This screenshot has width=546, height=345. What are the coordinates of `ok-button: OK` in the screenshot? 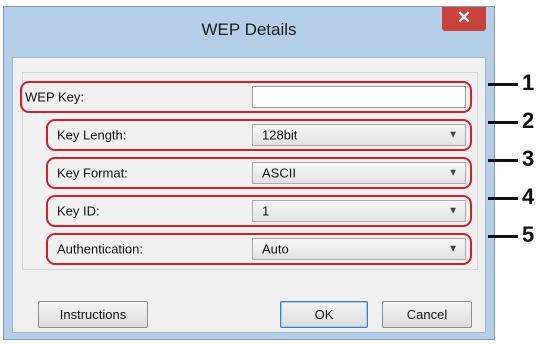 It's located at (324, 314).